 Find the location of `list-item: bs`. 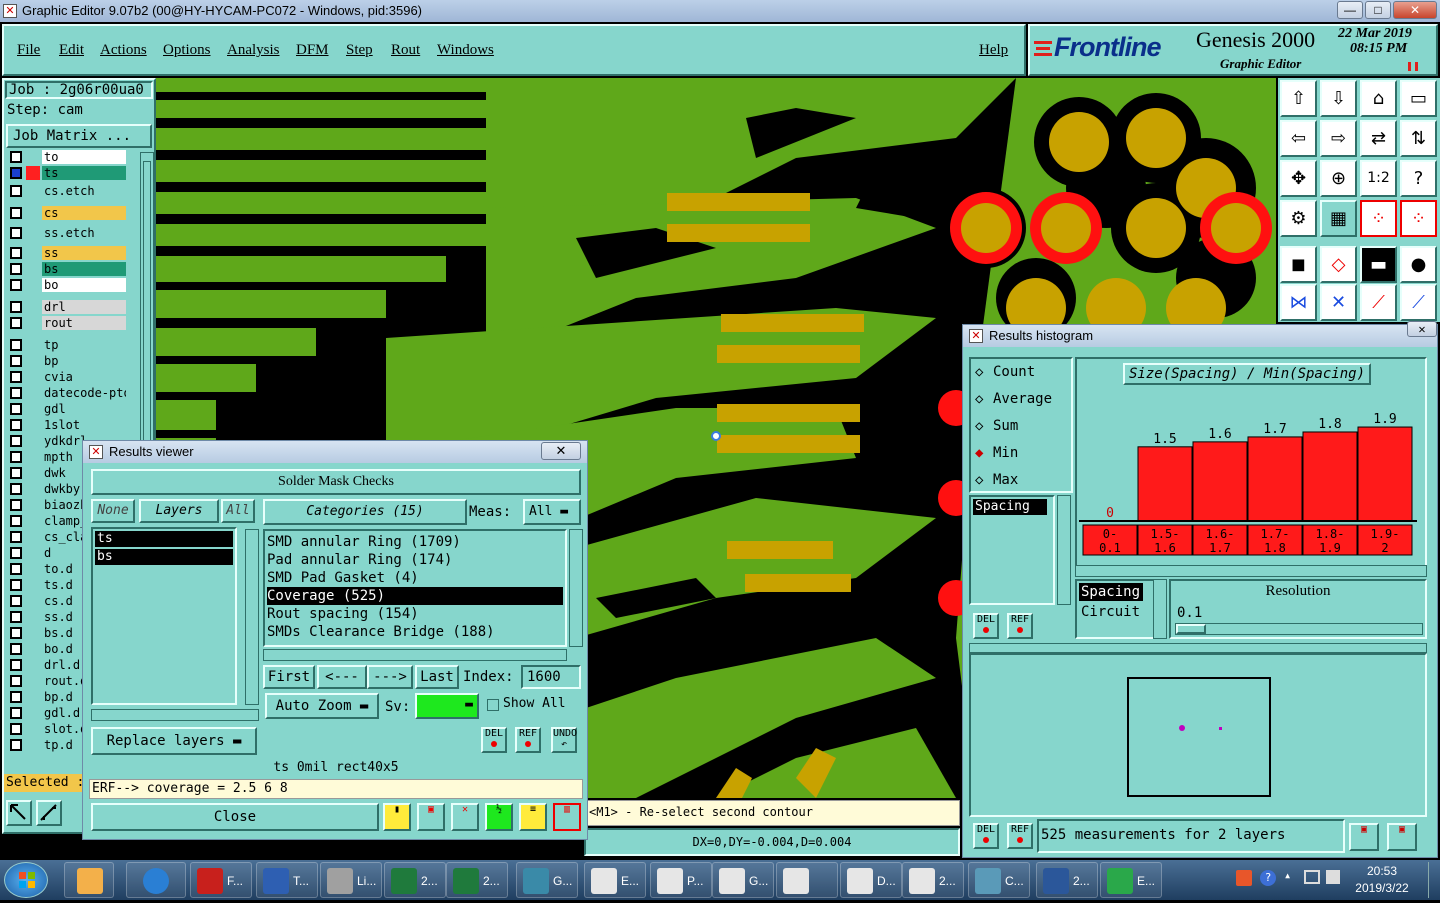

list-item: bs is located at coordinates (164, 557).